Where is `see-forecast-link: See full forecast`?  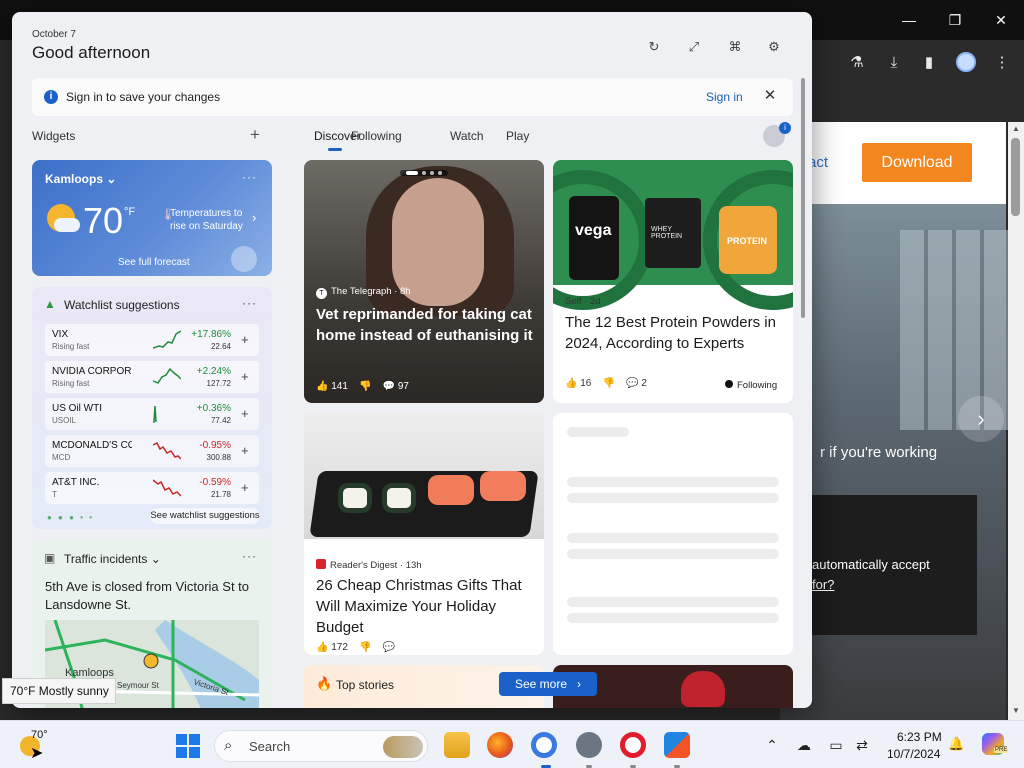 see-forecast-link: See full forecast is located at coordinates (154, 262).